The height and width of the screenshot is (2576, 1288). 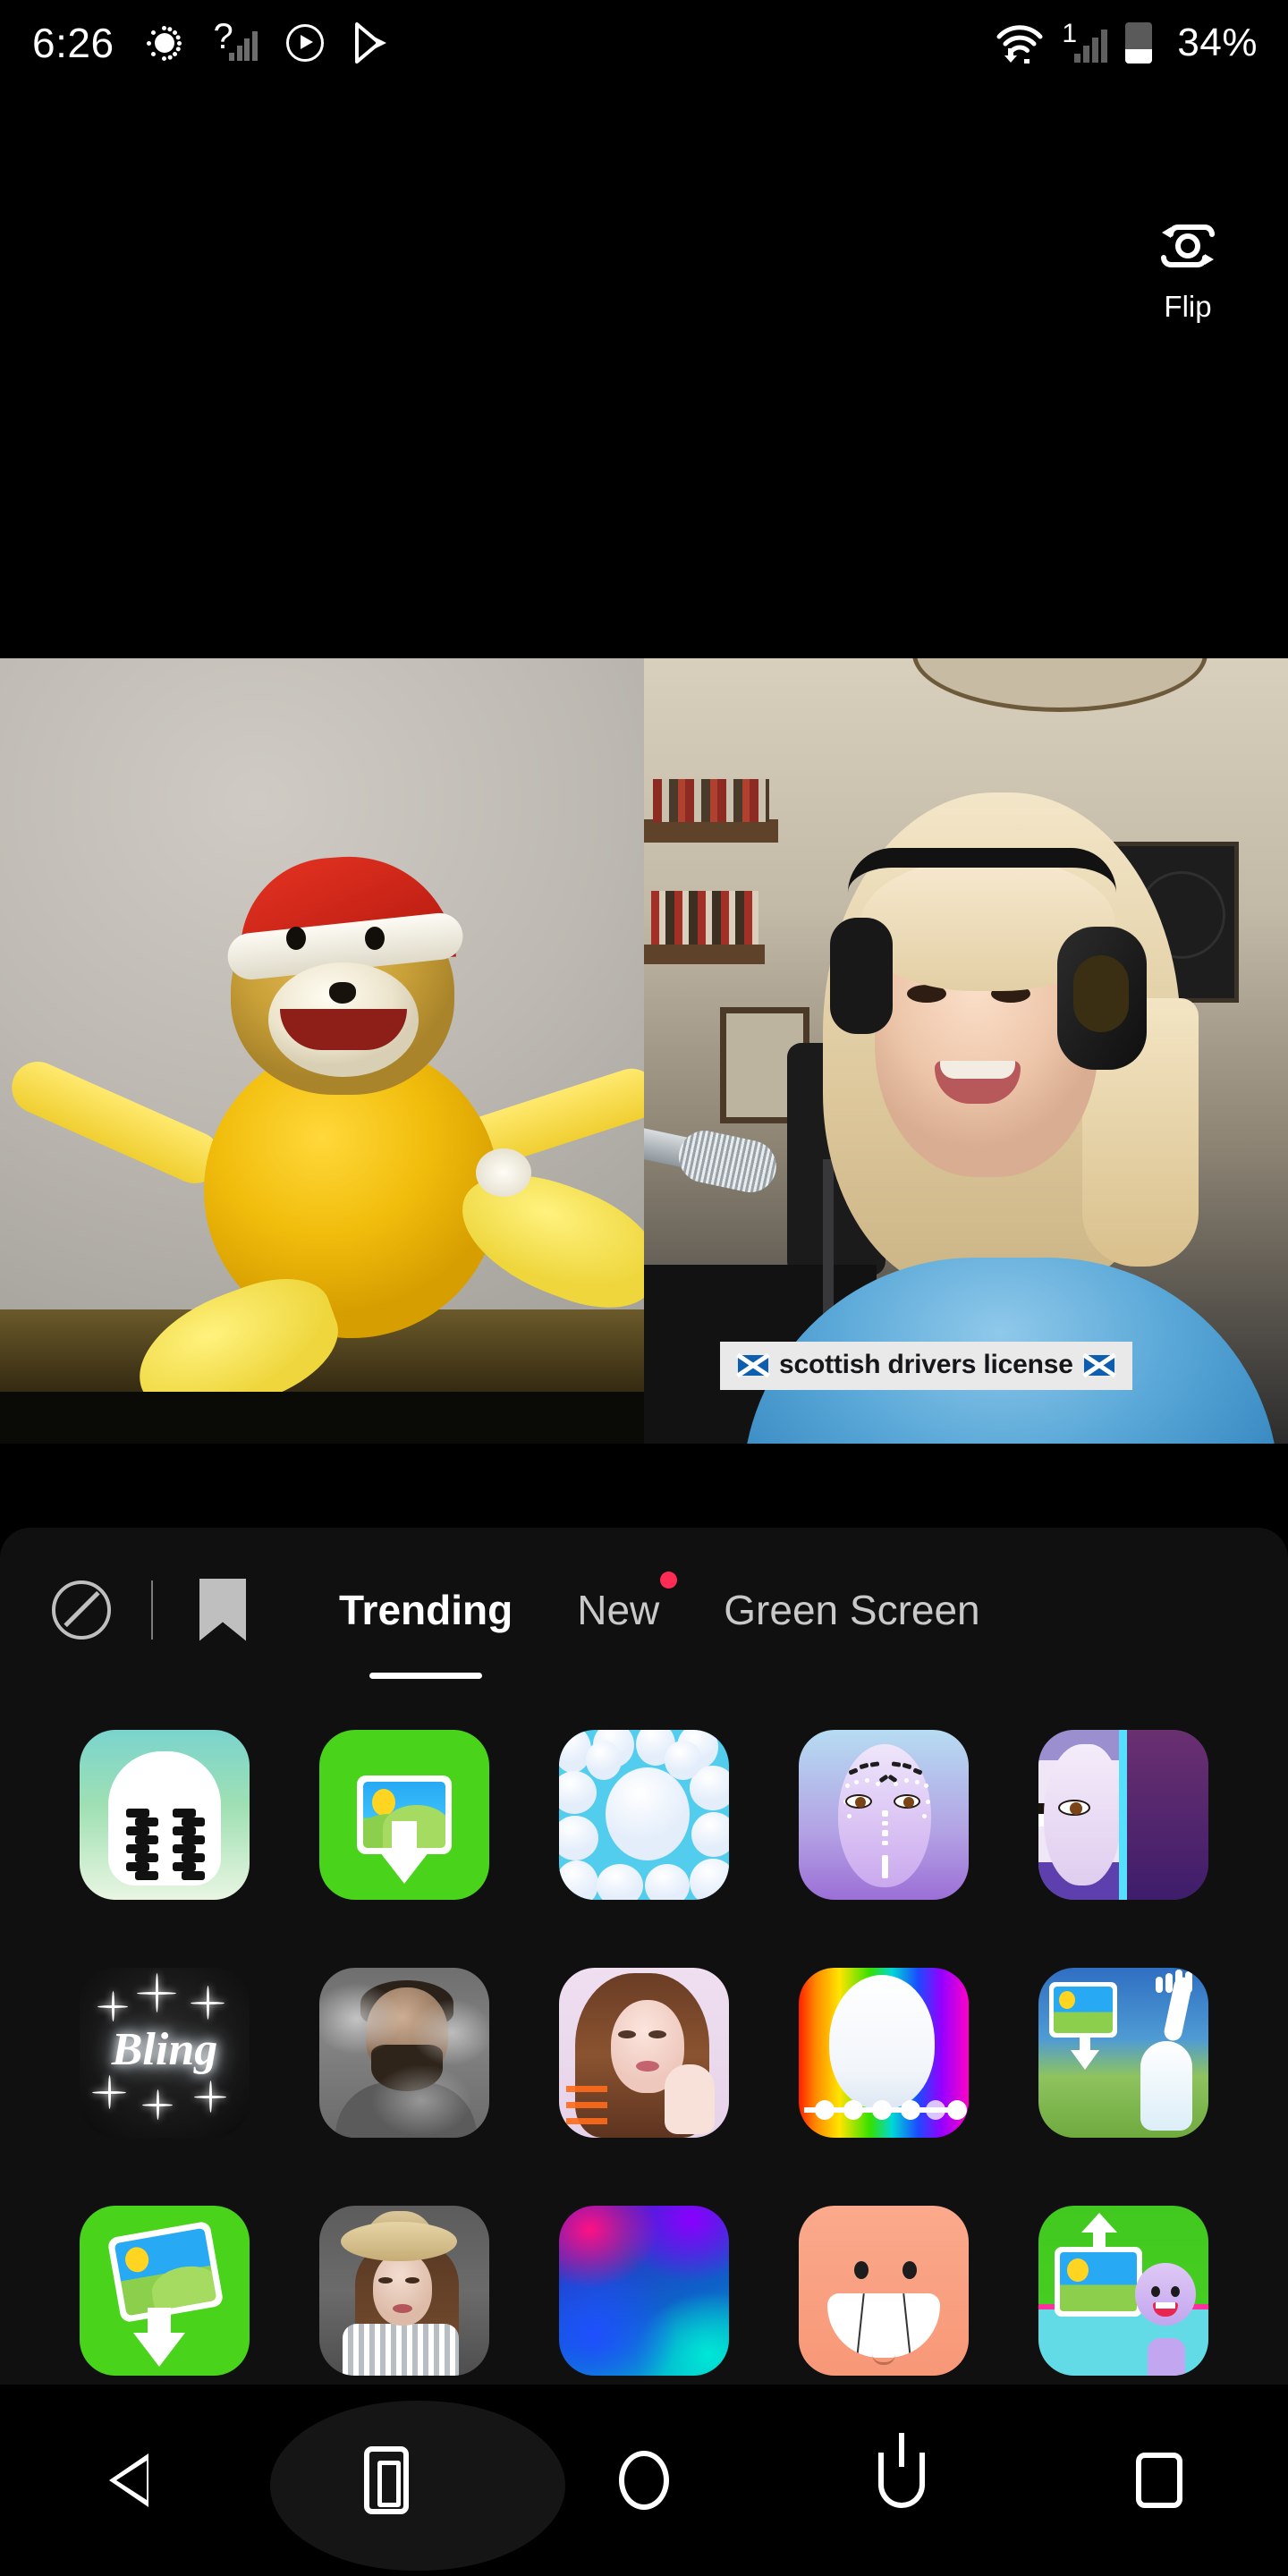 What do you see at coordinates (322, 1418) in the screenshot?
I see `floor-shadow` at bounding box center [322, 1418].